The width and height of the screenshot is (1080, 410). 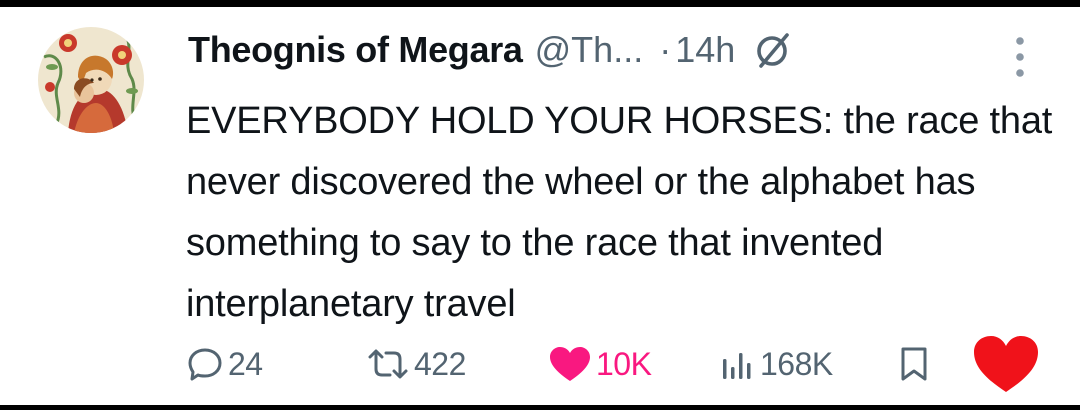 I want to click on vertical-dots-icon, so click(x=1020, y=57).